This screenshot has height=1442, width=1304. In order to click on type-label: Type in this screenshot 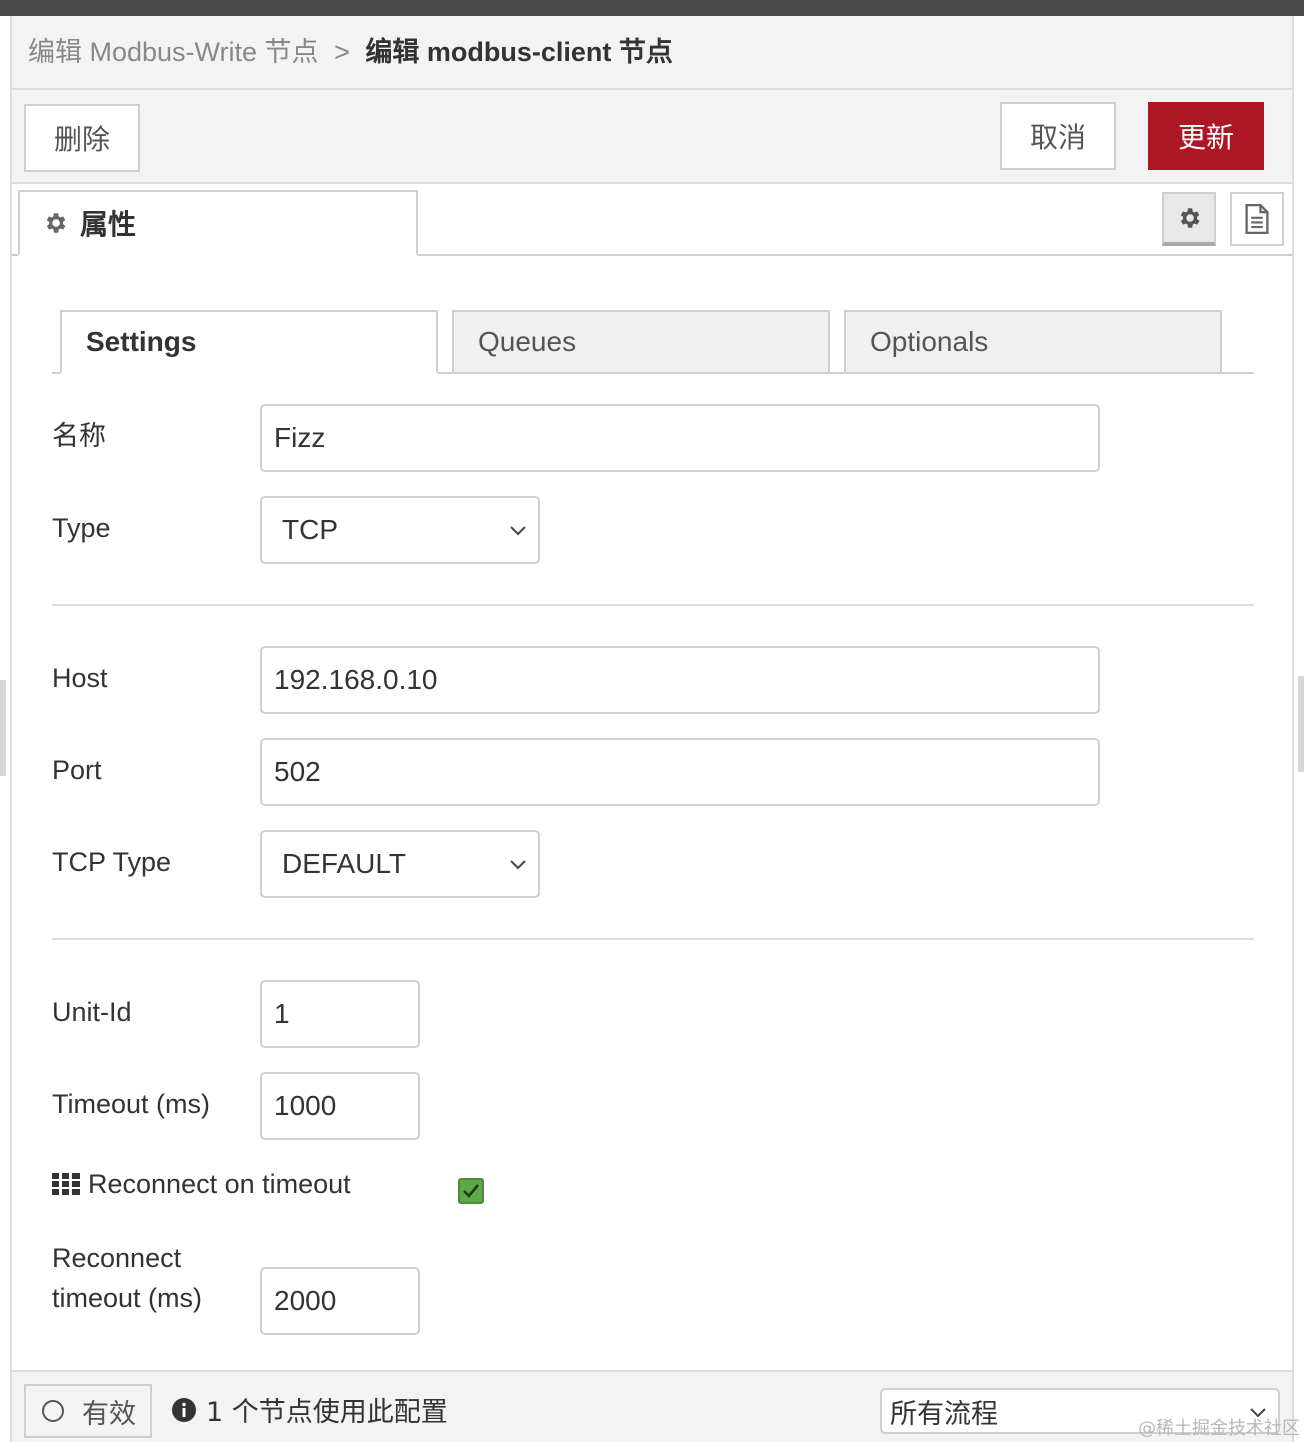, I will do `click(81, 528)`.